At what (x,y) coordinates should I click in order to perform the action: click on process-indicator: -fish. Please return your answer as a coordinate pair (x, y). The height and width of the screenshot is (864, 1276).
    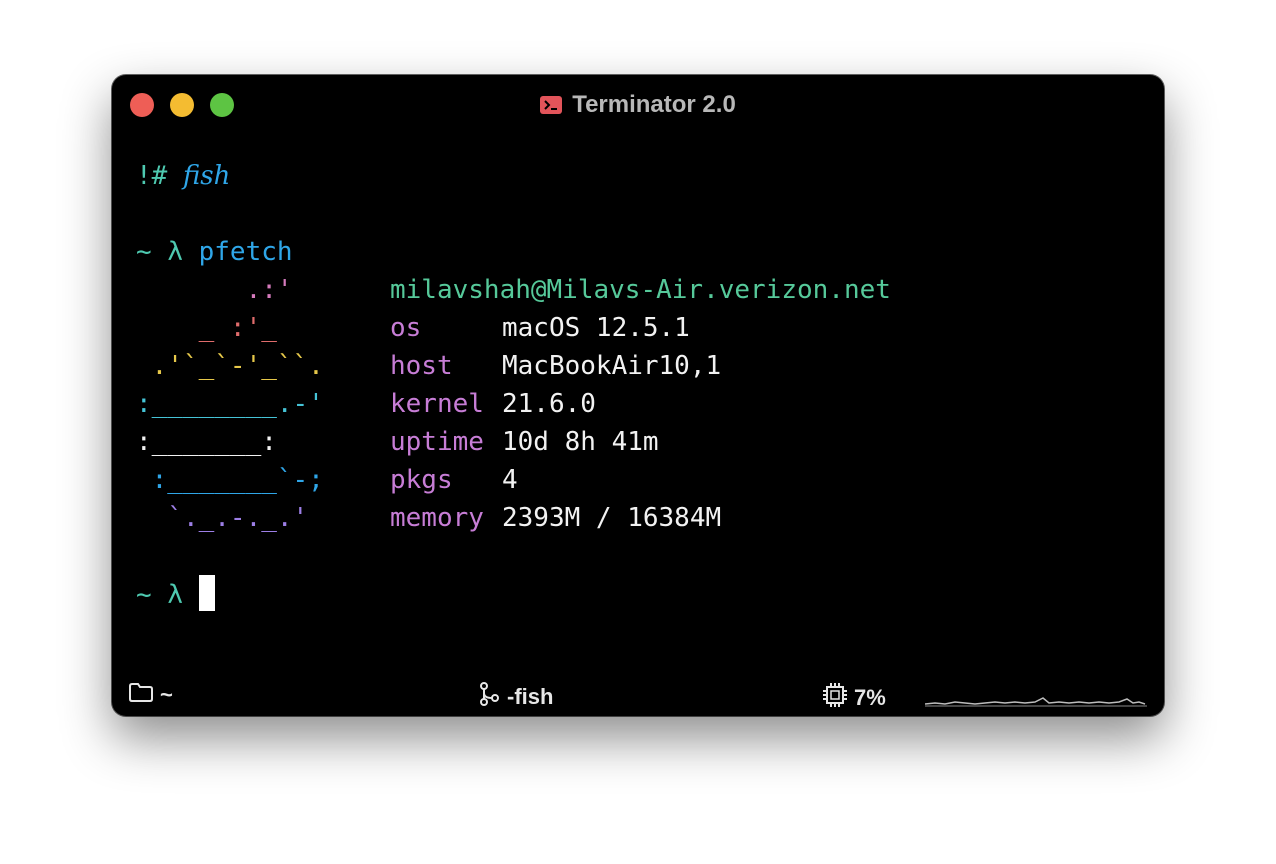
    Looking at the image, I should click on (516, 697).